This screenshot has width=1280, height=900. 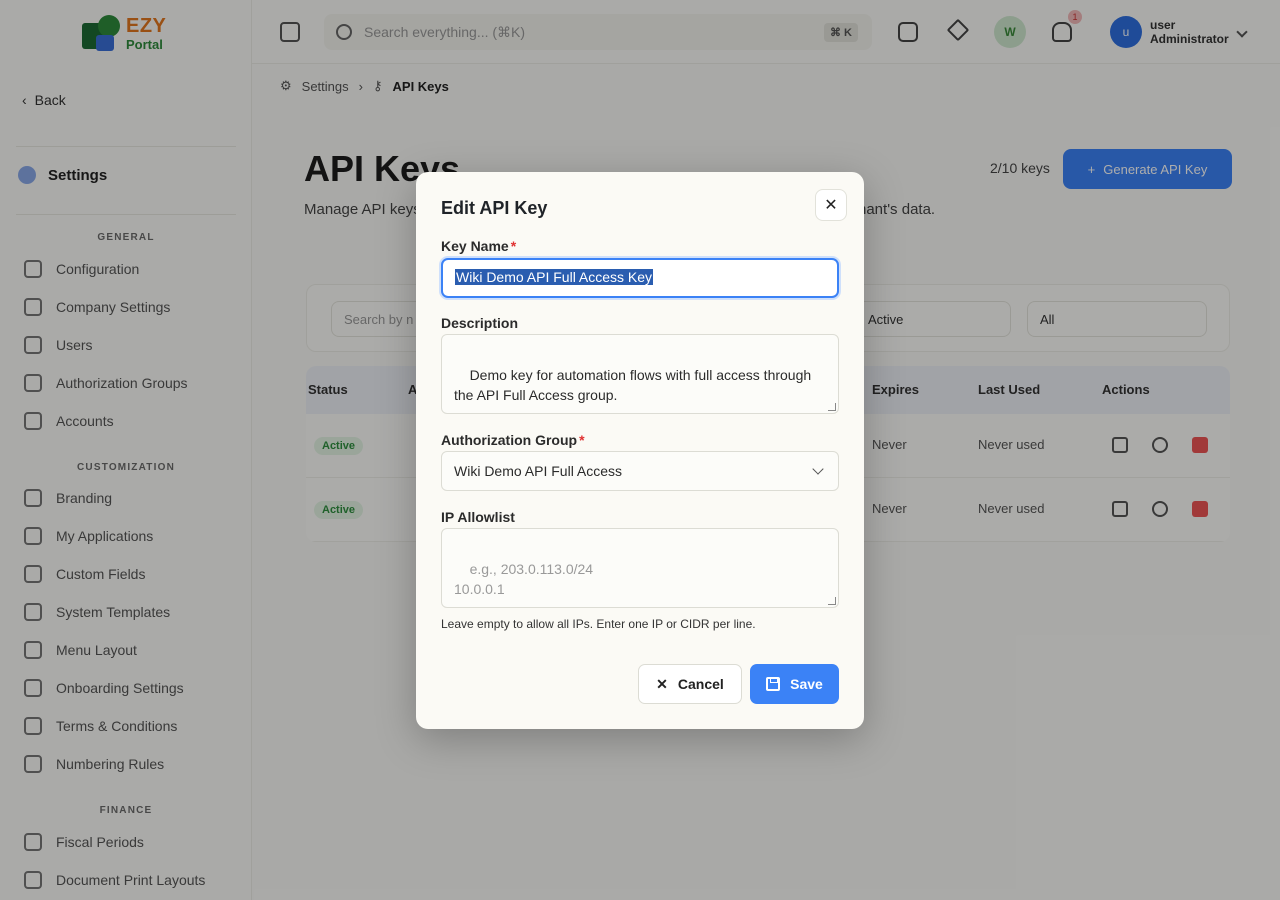 I want to click on key-name-input: Wiki Demo API Full Access Key, so click(x=640, y=278).